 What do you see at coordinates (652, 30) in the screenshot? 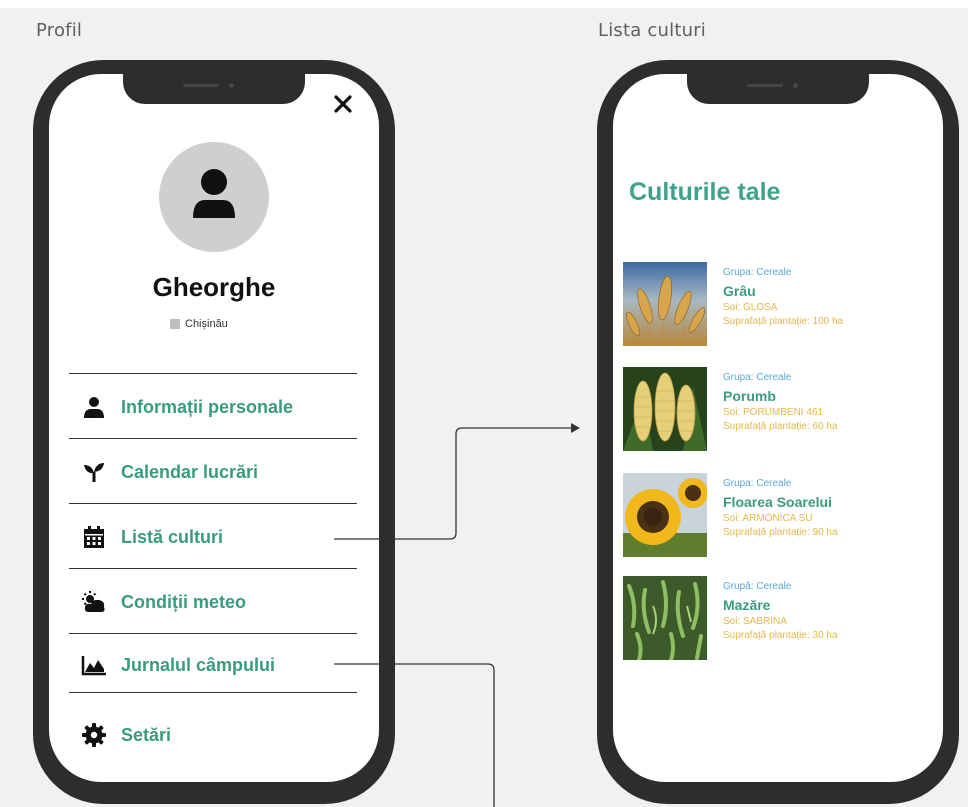
I see `frame-label-crop-list: Lista culturi` at bounding box center [652, 30].